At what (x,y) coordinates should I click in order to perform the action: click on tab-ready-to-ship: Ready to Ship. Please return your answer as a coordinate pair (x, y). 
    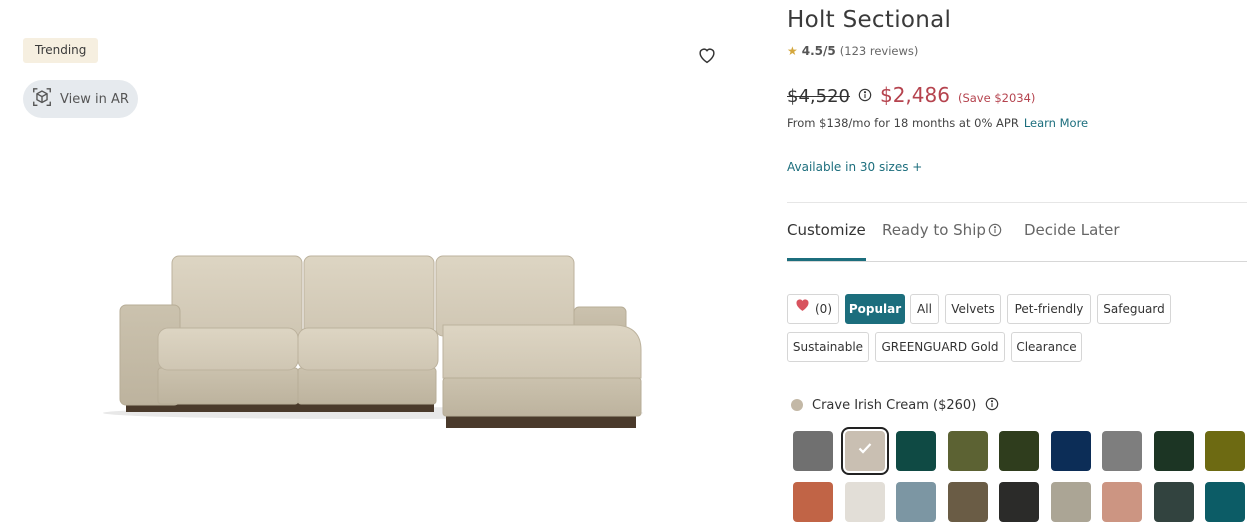
    Looking at the image, I should click on (942, 230).